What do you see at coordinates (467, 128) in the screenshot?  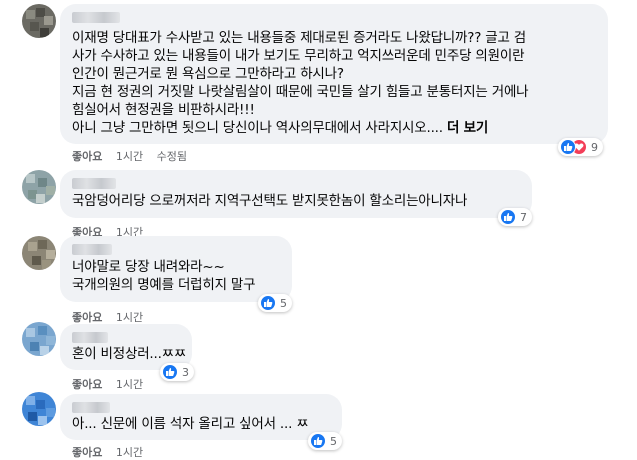 I see `see-more-link: 더 보기` at bounding box center [467, 128].